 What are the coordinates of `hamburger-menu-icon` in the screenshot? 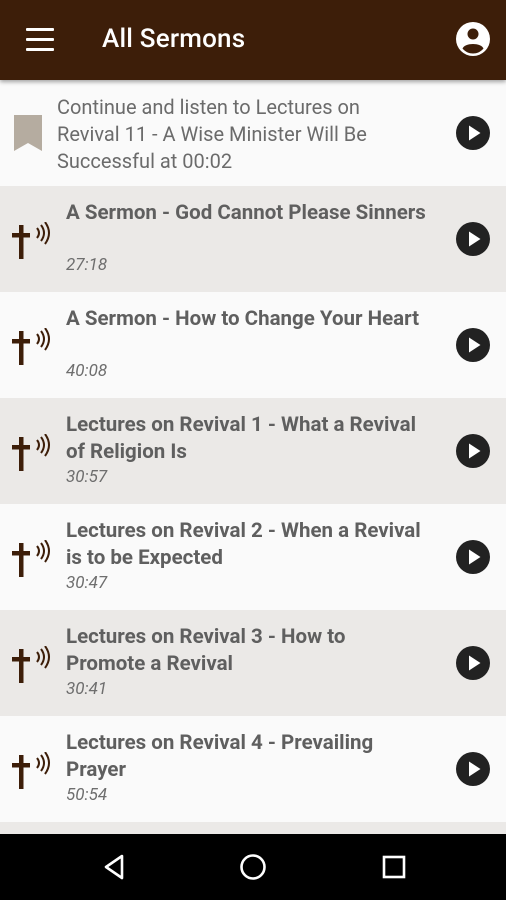 It's located at (40, 40).